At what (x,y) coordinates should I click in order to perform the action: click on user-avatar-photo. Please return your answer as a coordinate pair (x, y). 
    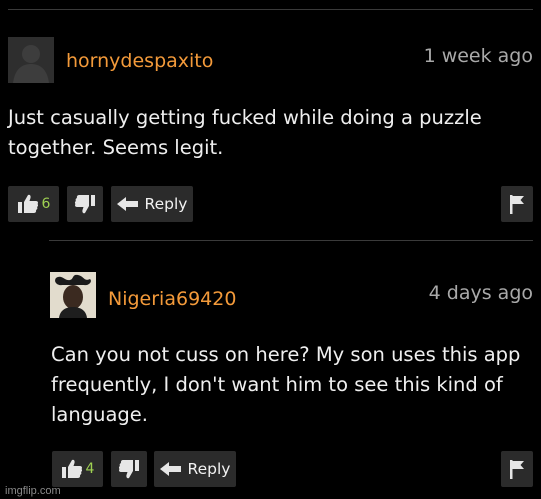
    Looking at the image, I should click on (73, 295).